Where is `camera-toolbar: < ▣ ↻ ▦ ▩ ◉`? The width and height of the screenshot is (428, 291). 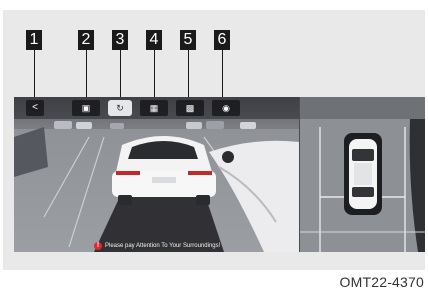
camera-toolbar: < ▣ ↻ ▦ ▩ ◉ is located at coordinates (156, 108).